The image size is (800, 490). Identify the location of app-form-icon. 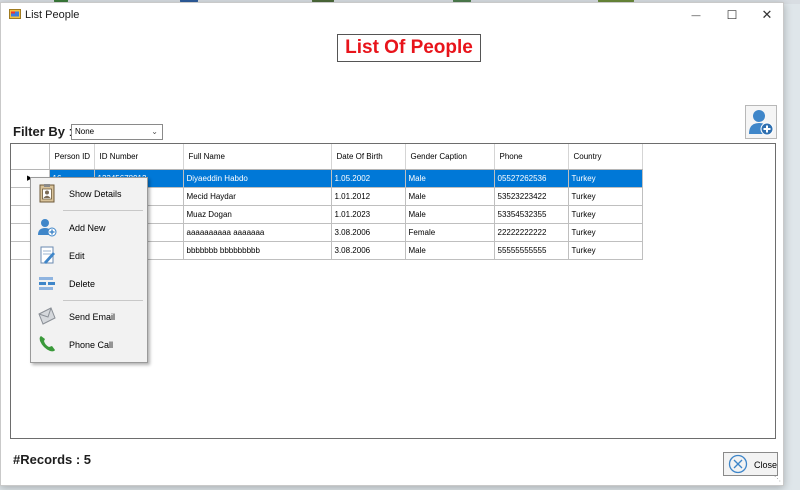
(15, 14).